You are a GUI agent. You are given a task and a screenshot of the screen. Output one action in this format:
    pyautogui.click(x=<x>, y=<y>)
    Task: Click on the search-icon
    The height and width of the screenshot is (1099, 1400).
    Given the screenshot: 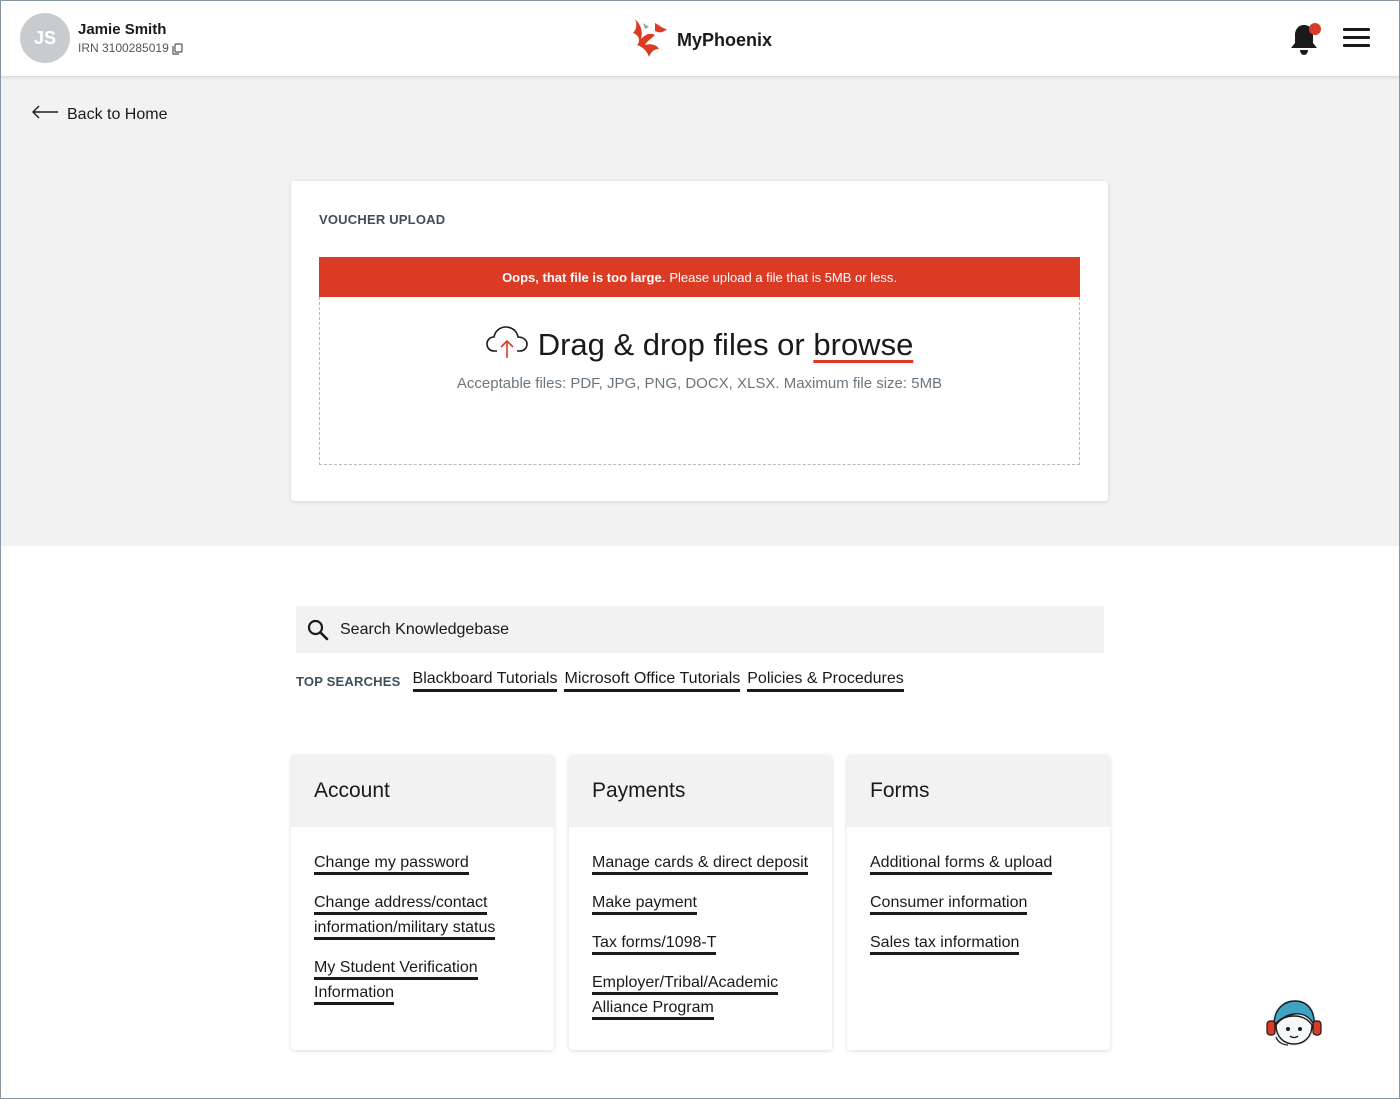 What is the action you would take?
    pyautogui.click(x=318, y=629)
    